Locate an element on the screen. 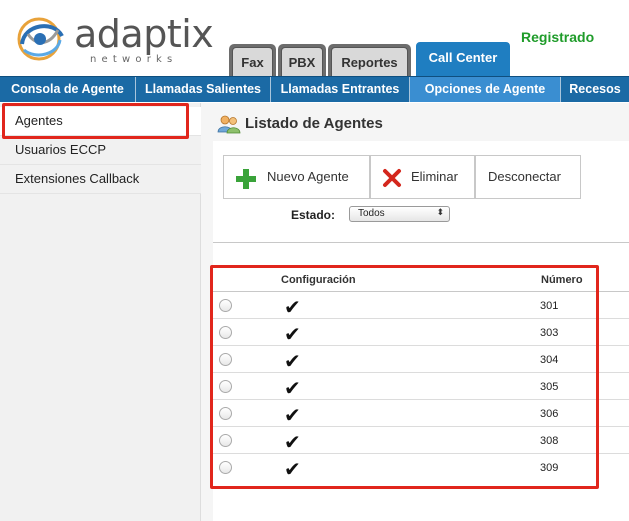  estado-filter-label: Estado: is located at coordinates (313, 215).